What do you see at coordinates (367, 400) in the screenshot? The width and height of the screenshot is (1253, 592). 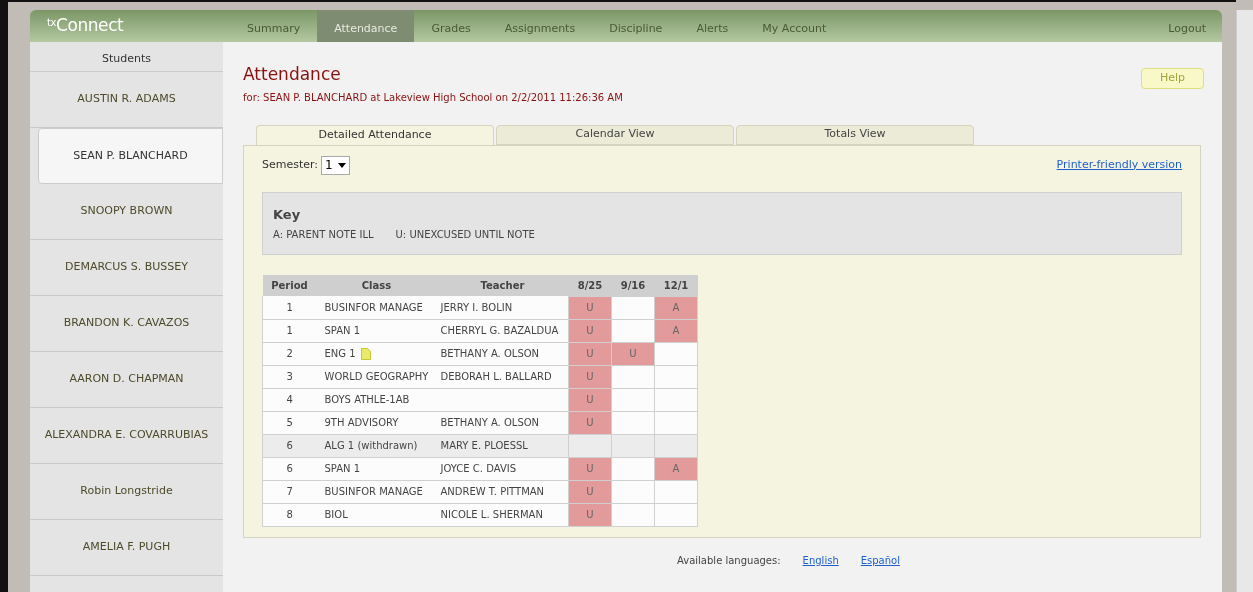 I see `table-cell-text: BOYS ATHLE-1AB` at bounding box center [367, 400].